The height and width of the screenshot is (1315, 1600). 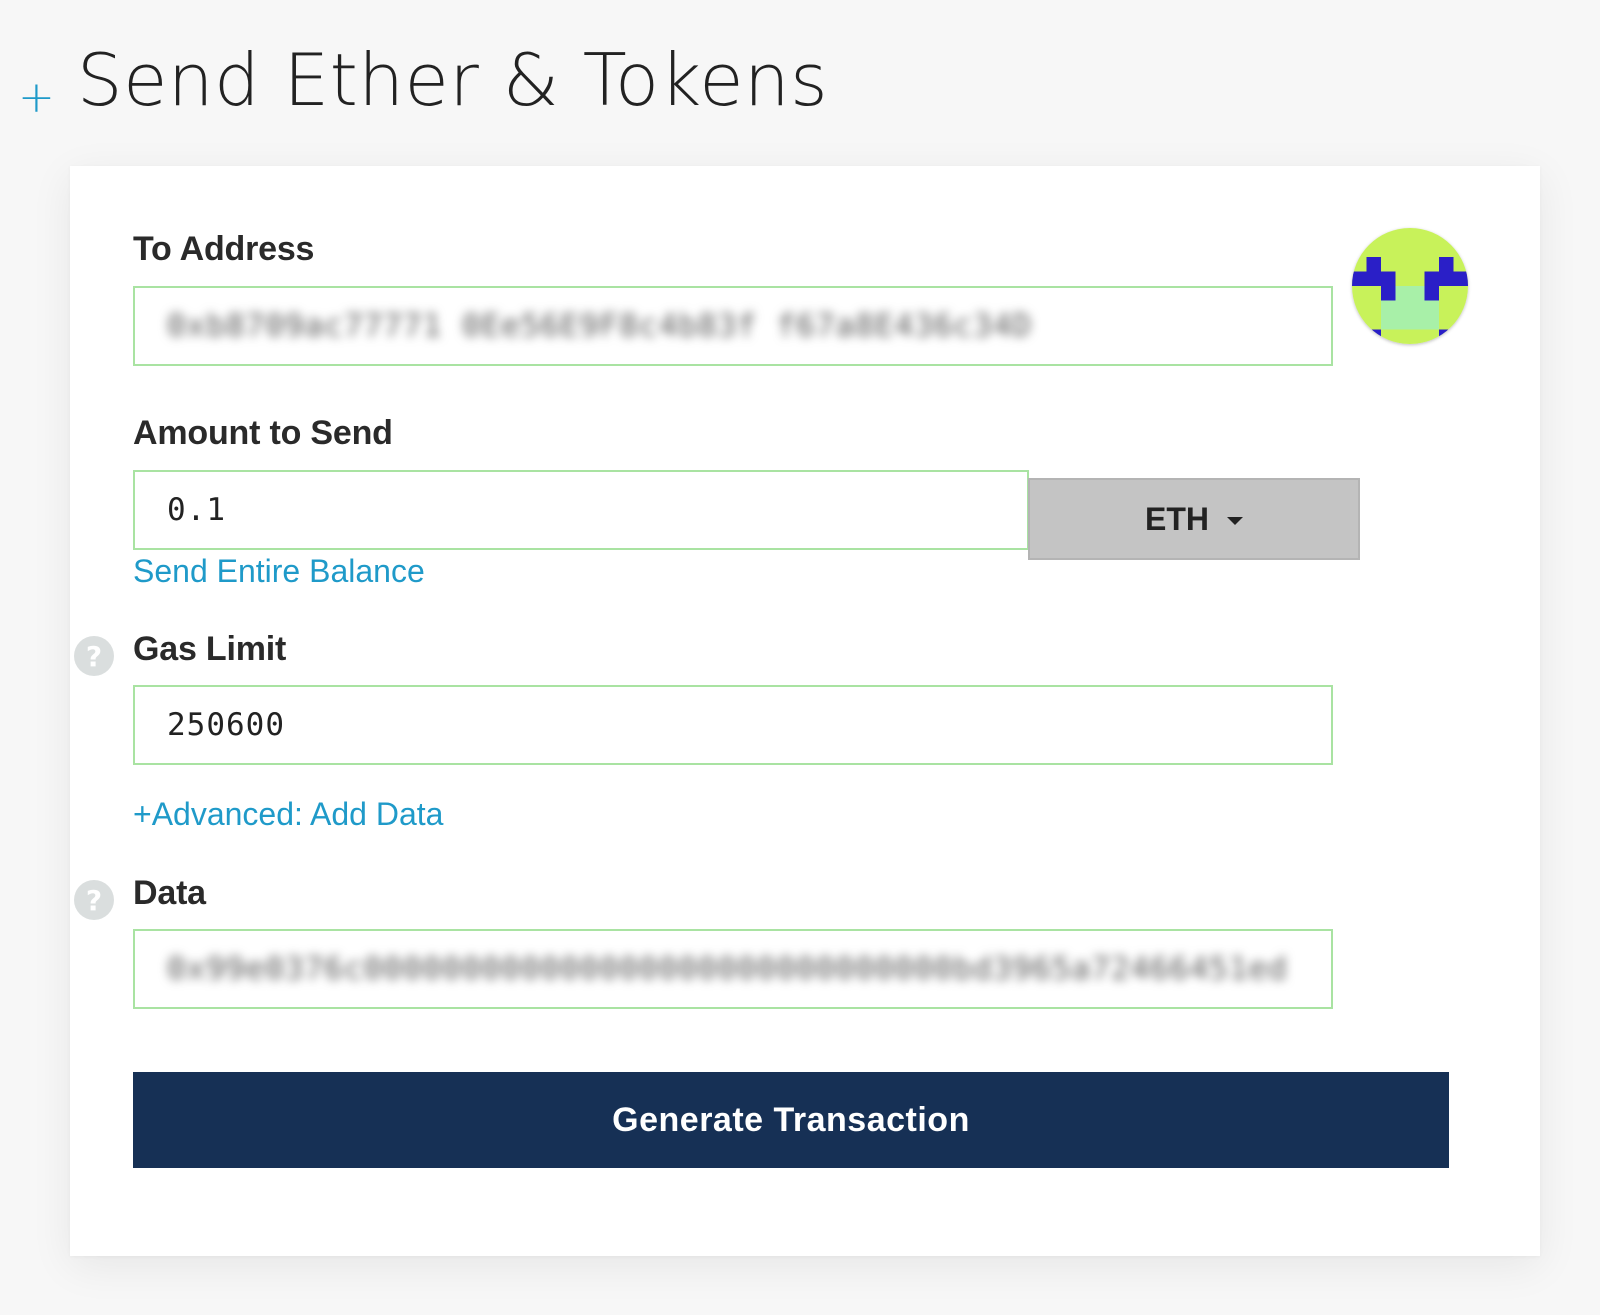 I want to click on advanced-add-data-link: +Advanced: Add Data, so click(x=288, y=814).